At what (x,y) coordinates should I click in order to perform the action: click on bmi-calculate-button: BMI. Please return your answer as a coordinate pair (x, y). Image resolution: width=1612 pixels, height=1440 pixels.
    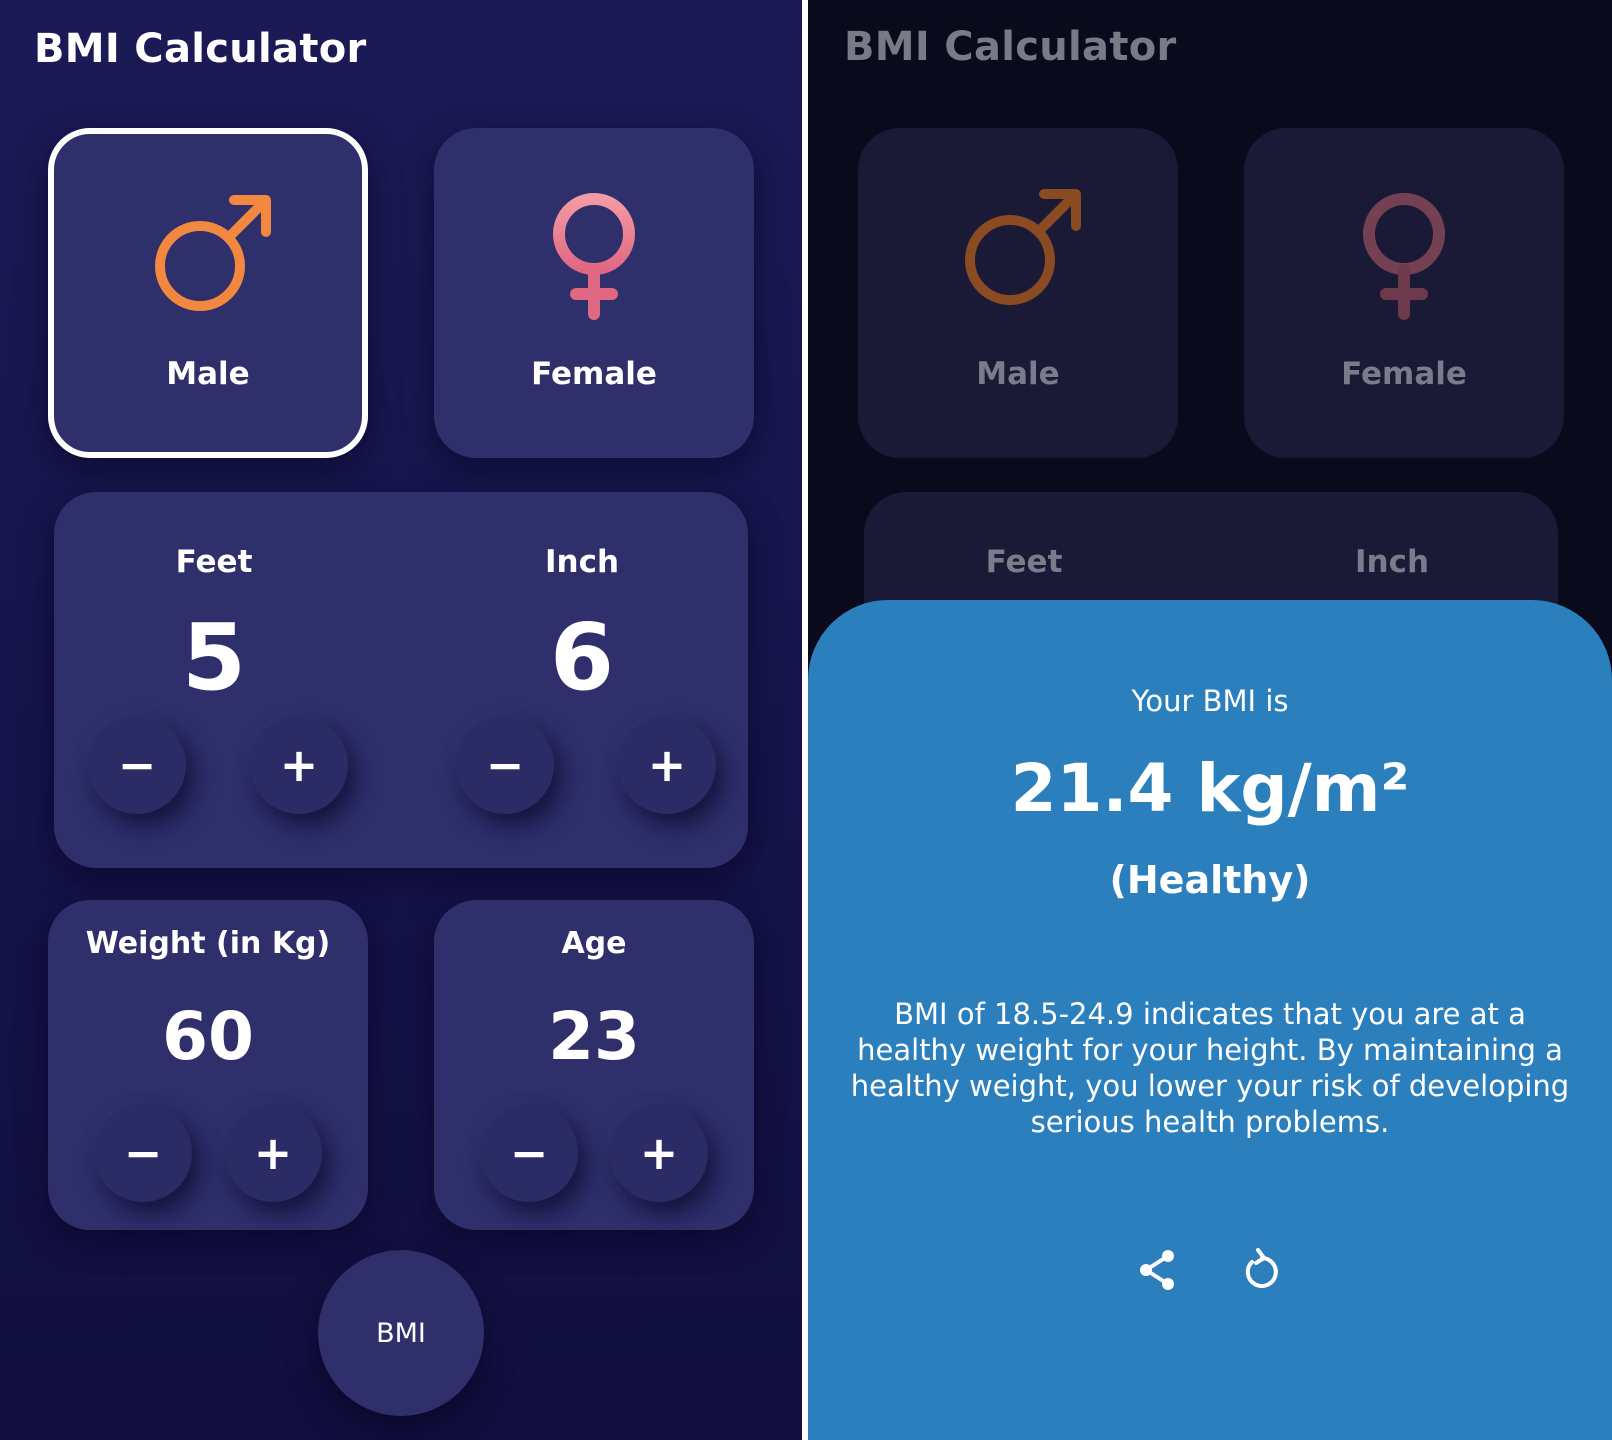
    Looking at the image, I should click on (401, 1333).